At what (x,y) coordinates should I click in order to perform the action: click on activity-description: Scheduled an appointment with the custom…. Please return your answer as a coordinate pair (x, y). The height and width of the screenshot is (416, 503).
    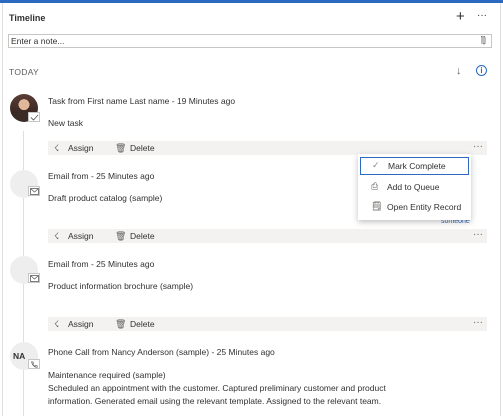
    Looking at the image, I should click on (217, 388).